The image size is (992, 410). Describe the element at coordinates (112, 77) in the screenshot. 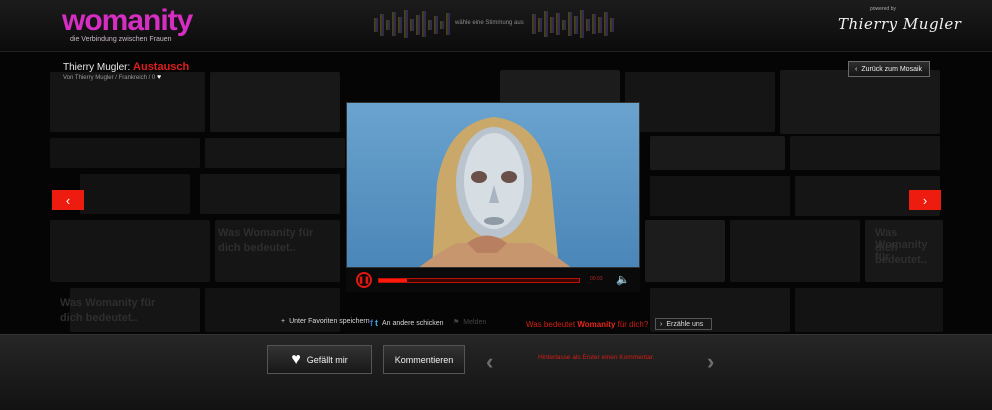

I see `video-subtitle: Von Thierry Mugler / Frankreich / 0 ♥` at that location.